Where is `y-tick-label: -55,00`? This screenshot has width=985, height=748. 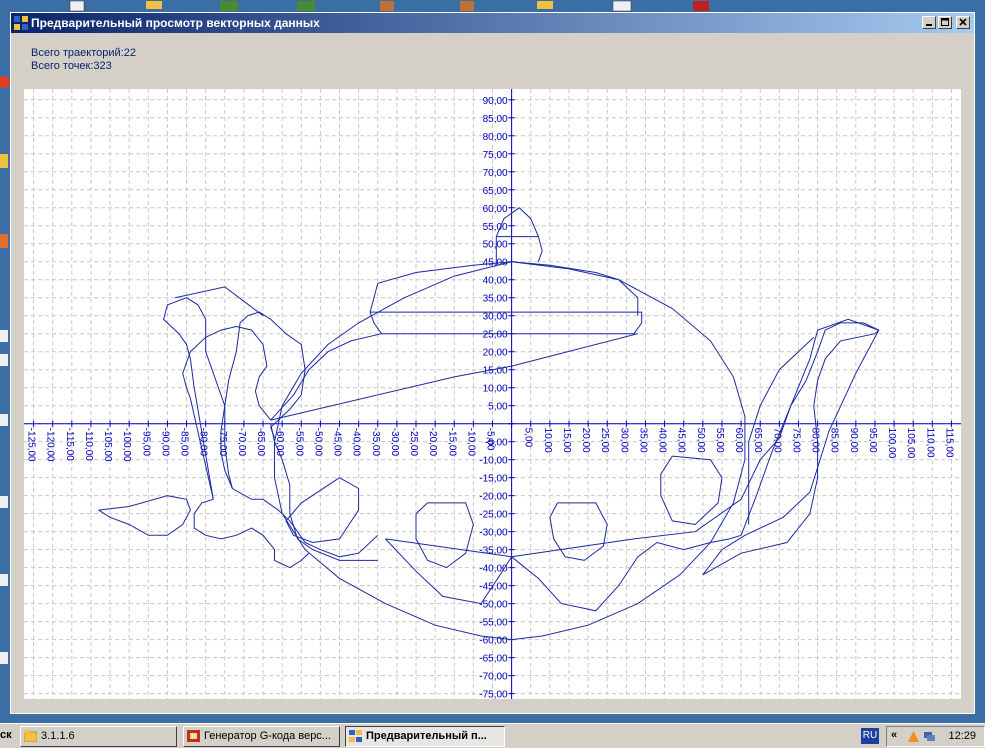
y-tick-label: -55,00 is located at coordinates (493, 623).